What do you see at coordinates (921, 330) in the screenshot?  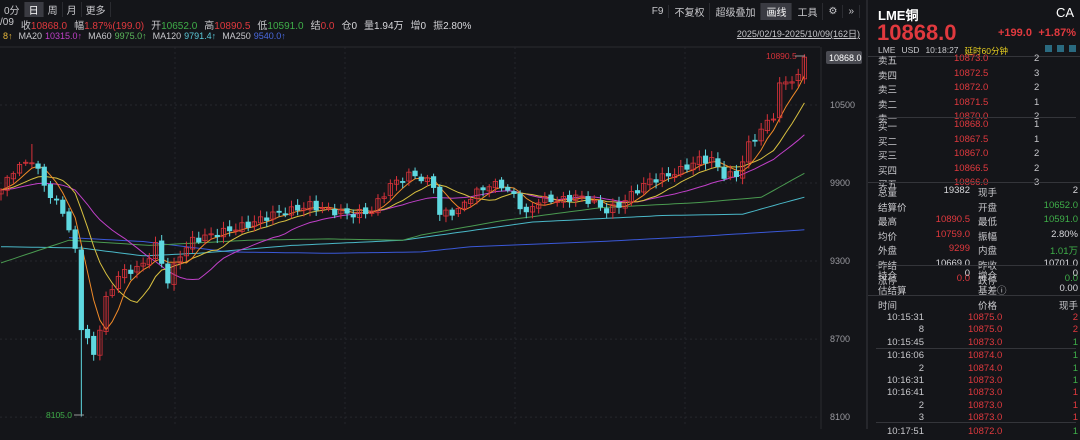 I see `trade-time: 8` at bounding box center [921, 330].